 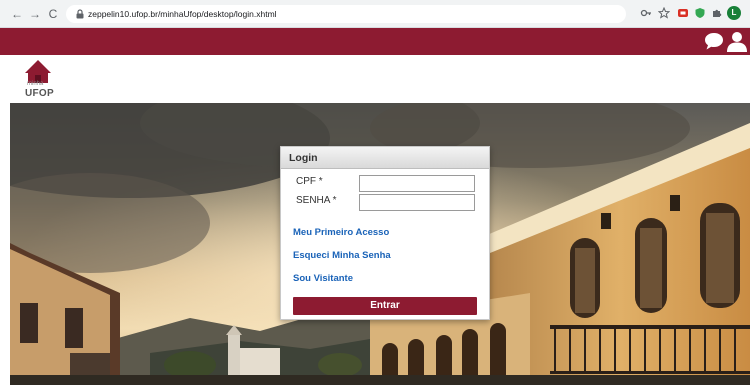 I want to click on logo-main-text: UFOP, so click(x=39, y=93).